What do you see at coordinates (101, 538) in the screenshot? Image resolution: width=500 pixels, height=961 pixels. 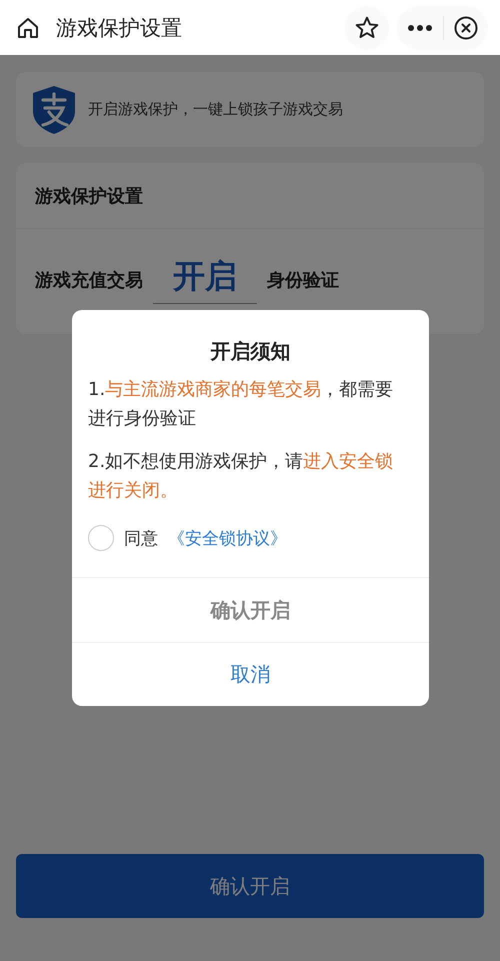 I see `agree-checkbox` at bounding box center [101, 538].